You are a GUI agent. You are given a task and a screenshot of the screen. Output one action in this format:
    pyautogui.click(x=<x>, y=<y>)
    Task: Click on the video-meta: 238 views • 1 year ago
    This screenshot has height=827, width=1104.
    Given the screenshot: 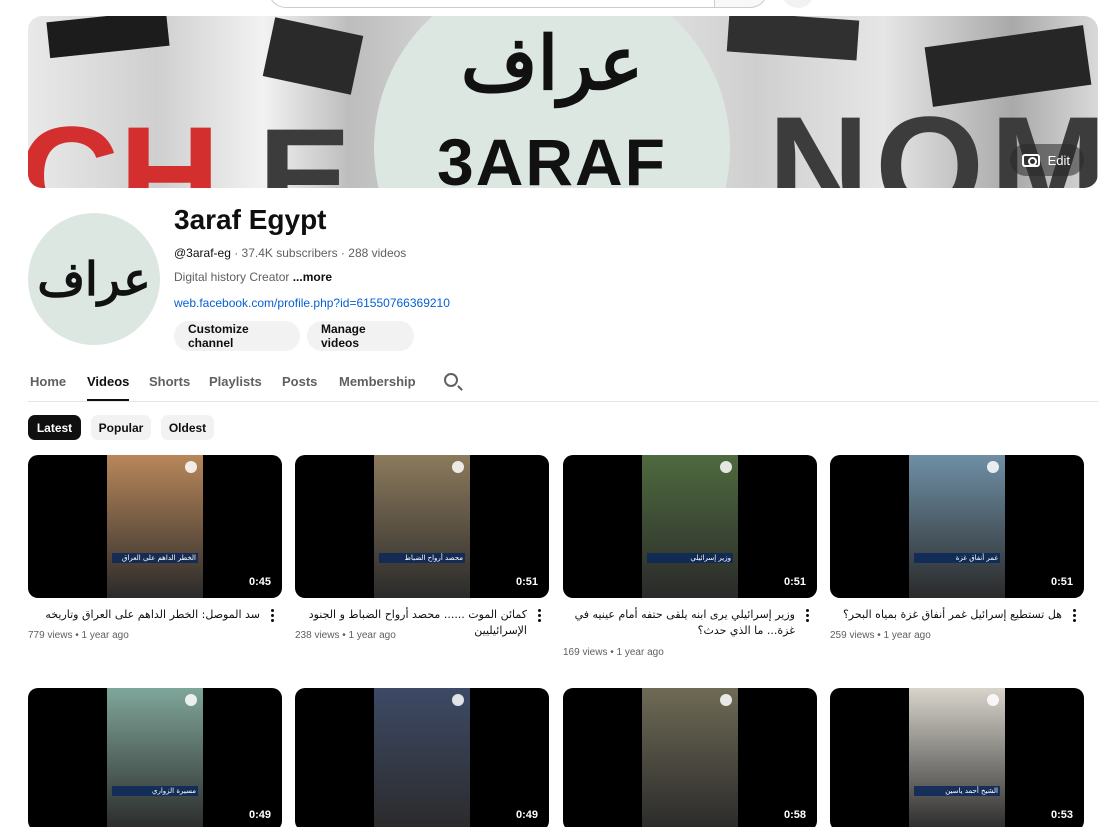 What is the action you would take?
    pyautogui.click(x=345, y=635)
    